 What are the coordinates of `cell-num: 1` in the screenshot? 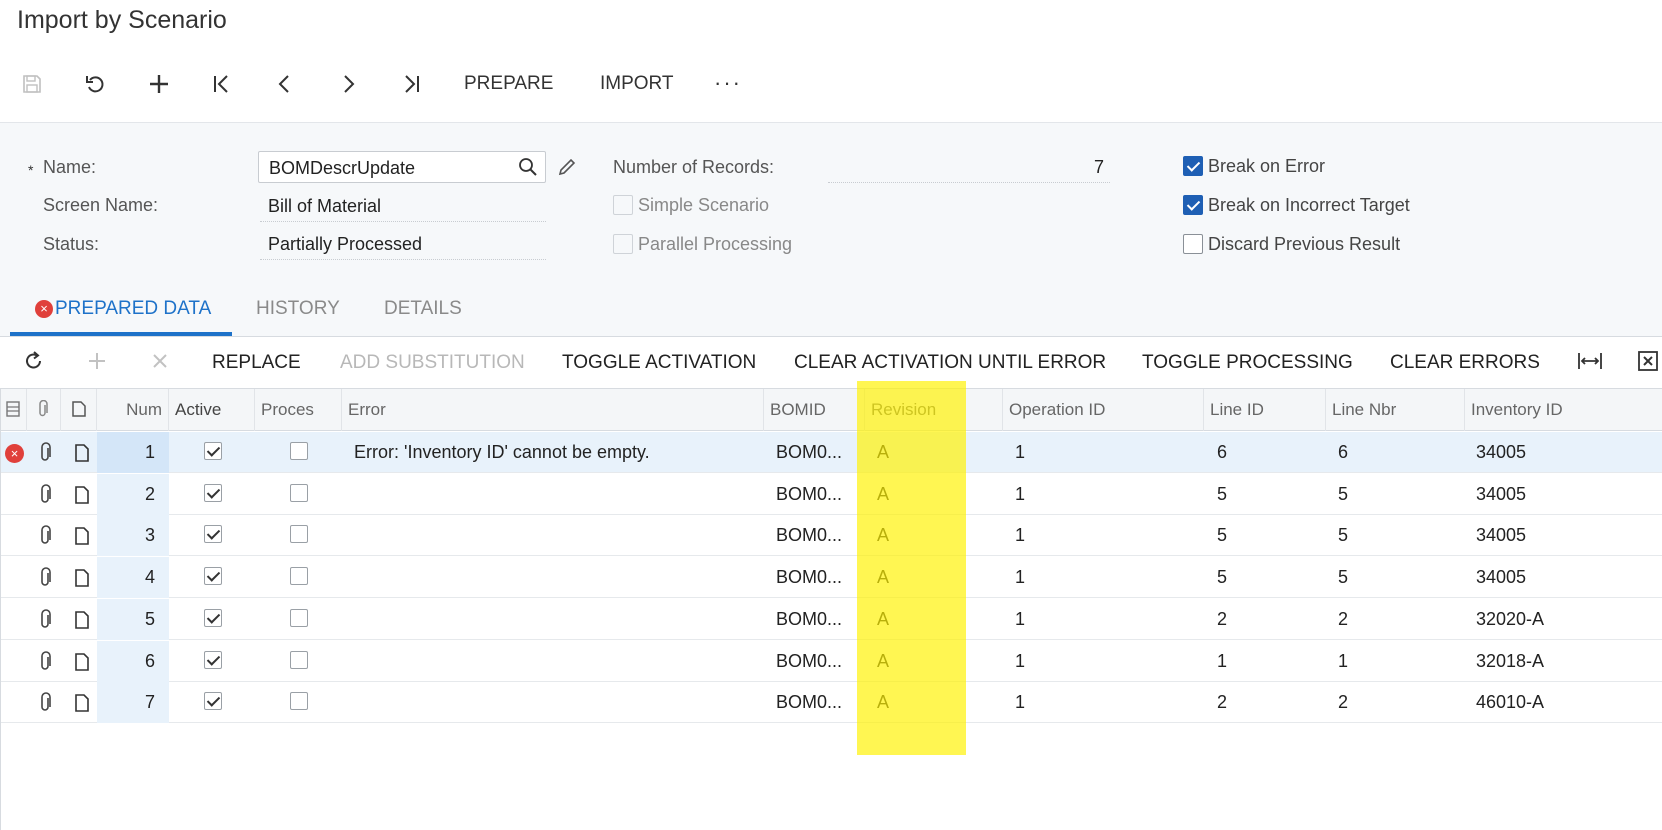 It's located at (133, 452).